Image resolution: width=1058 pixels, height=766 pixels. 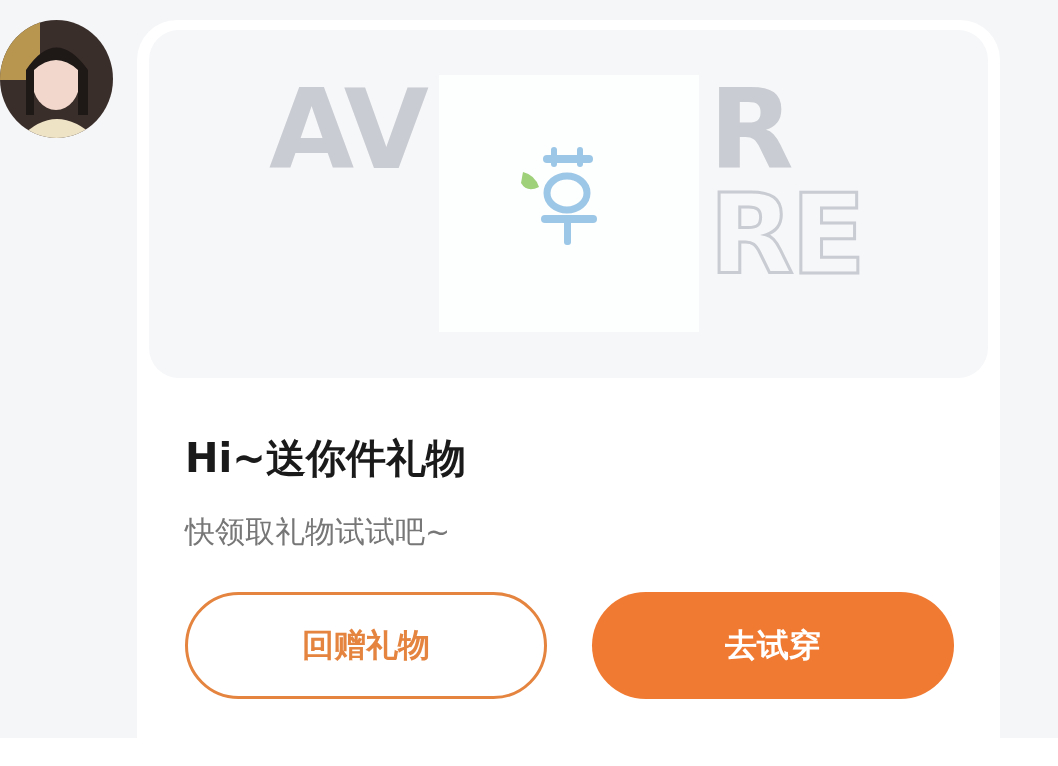 What do you see at coordinates (326, 458) in the screenshot?
I see `card-title: Hi~送你件礼物` at bounding box center [326, 458].